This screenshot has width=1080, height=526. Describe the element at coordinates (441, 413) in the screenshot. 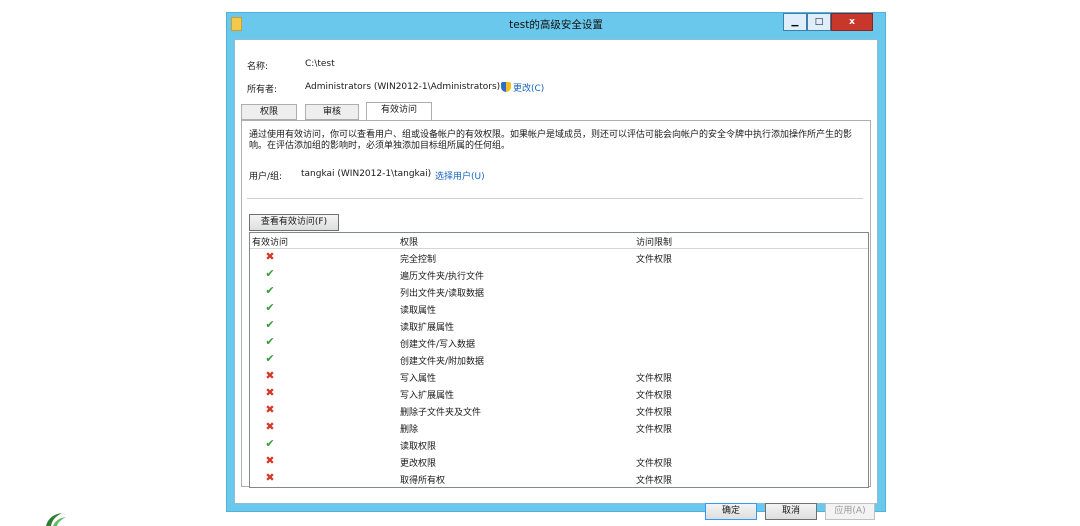

I see `permission-name: 删除子文件夹及文件` at that location.